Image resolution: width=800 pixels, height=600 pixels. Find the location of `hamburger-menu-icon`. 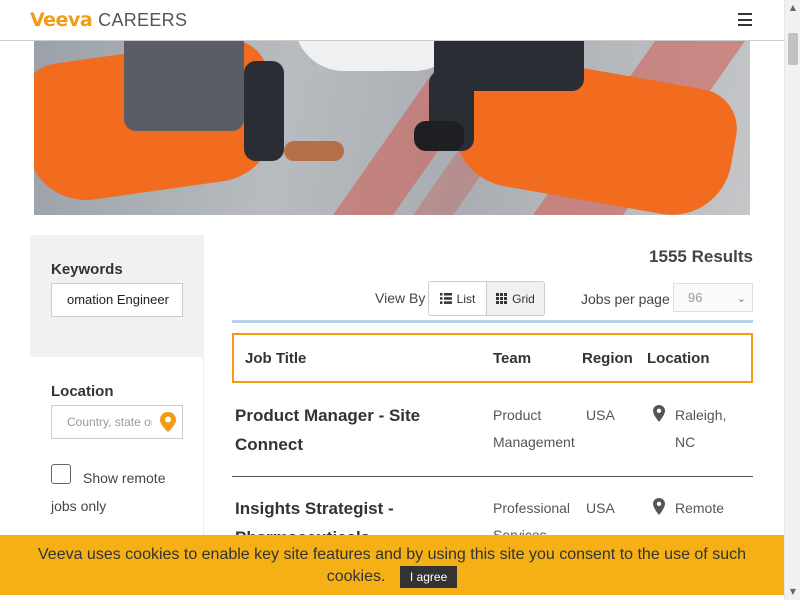

hamburger-menu-icon is located at coordinates (745, 19).